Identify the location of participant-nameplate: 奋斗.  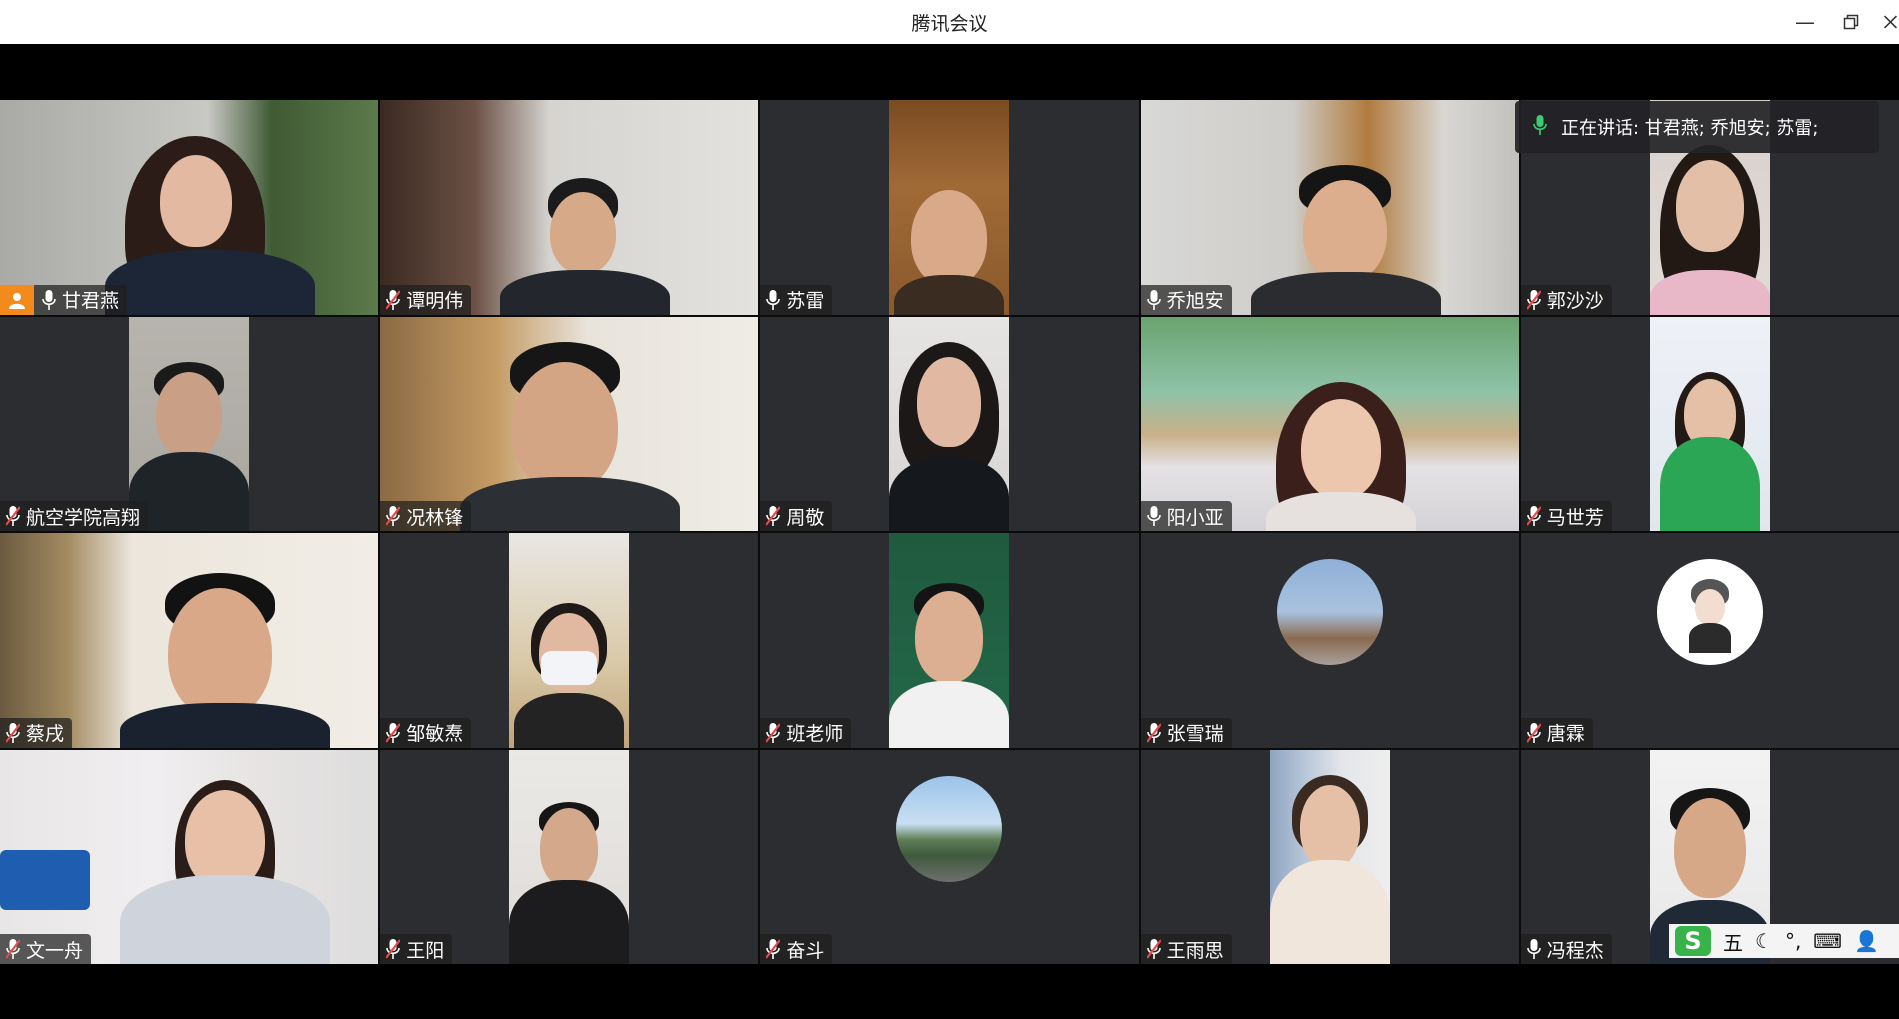
(796, 949).